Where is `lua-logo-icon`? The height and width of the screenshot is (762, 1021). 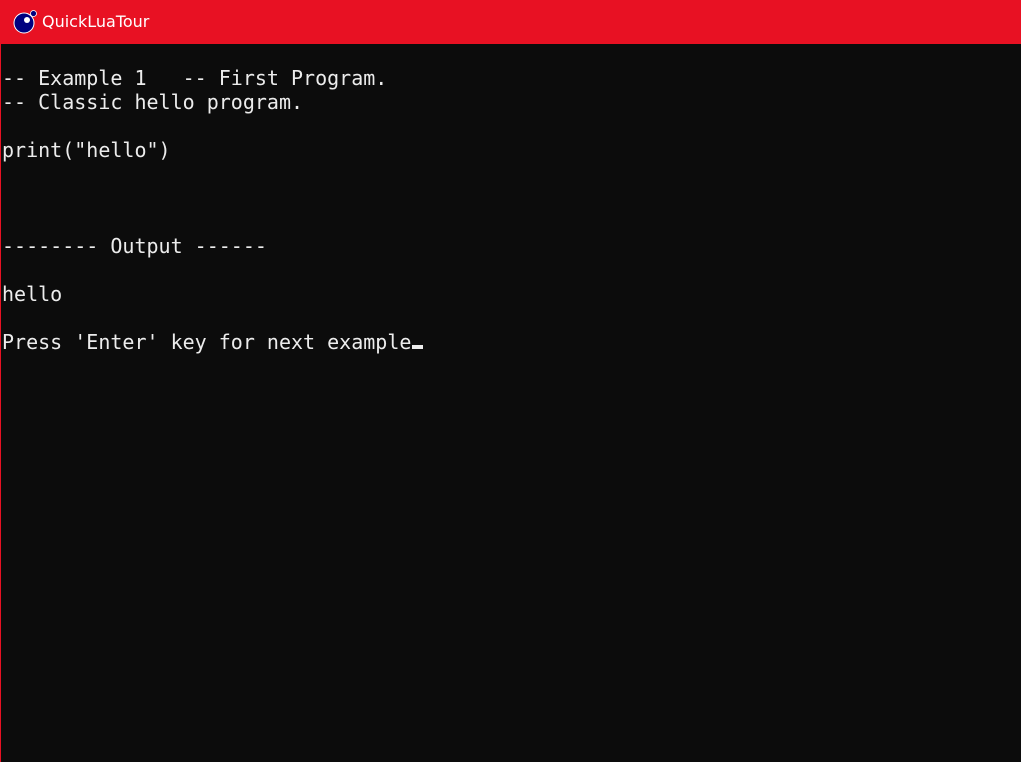 lua-logo-icon is located at coordinates (25, 22).